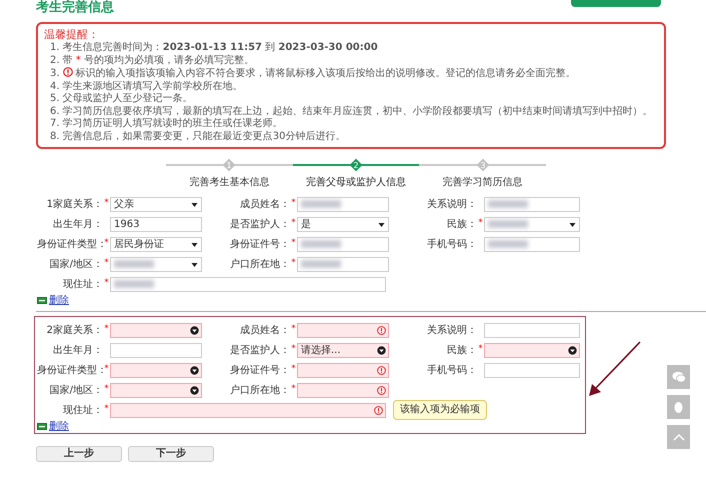  I want to click on chat-bubbles-icon, so click(679, 377).